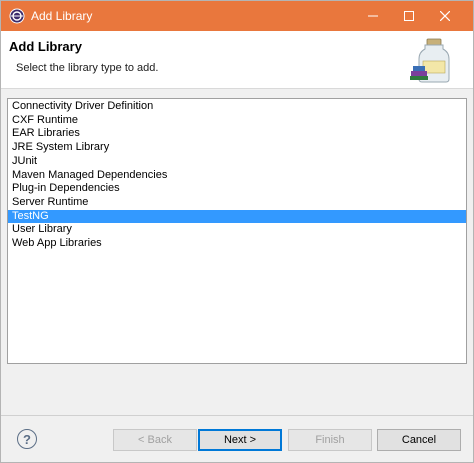  I want to click on minimize-icon, so click(373, 16).